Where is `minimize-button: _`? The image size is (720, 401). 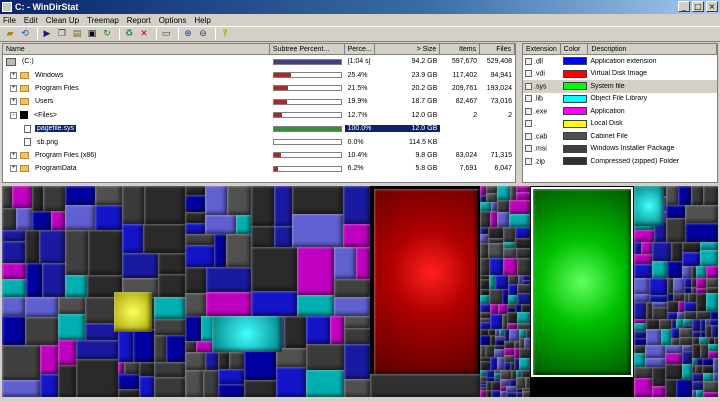
minimize-button: _ is located at coordinates (684, 6).